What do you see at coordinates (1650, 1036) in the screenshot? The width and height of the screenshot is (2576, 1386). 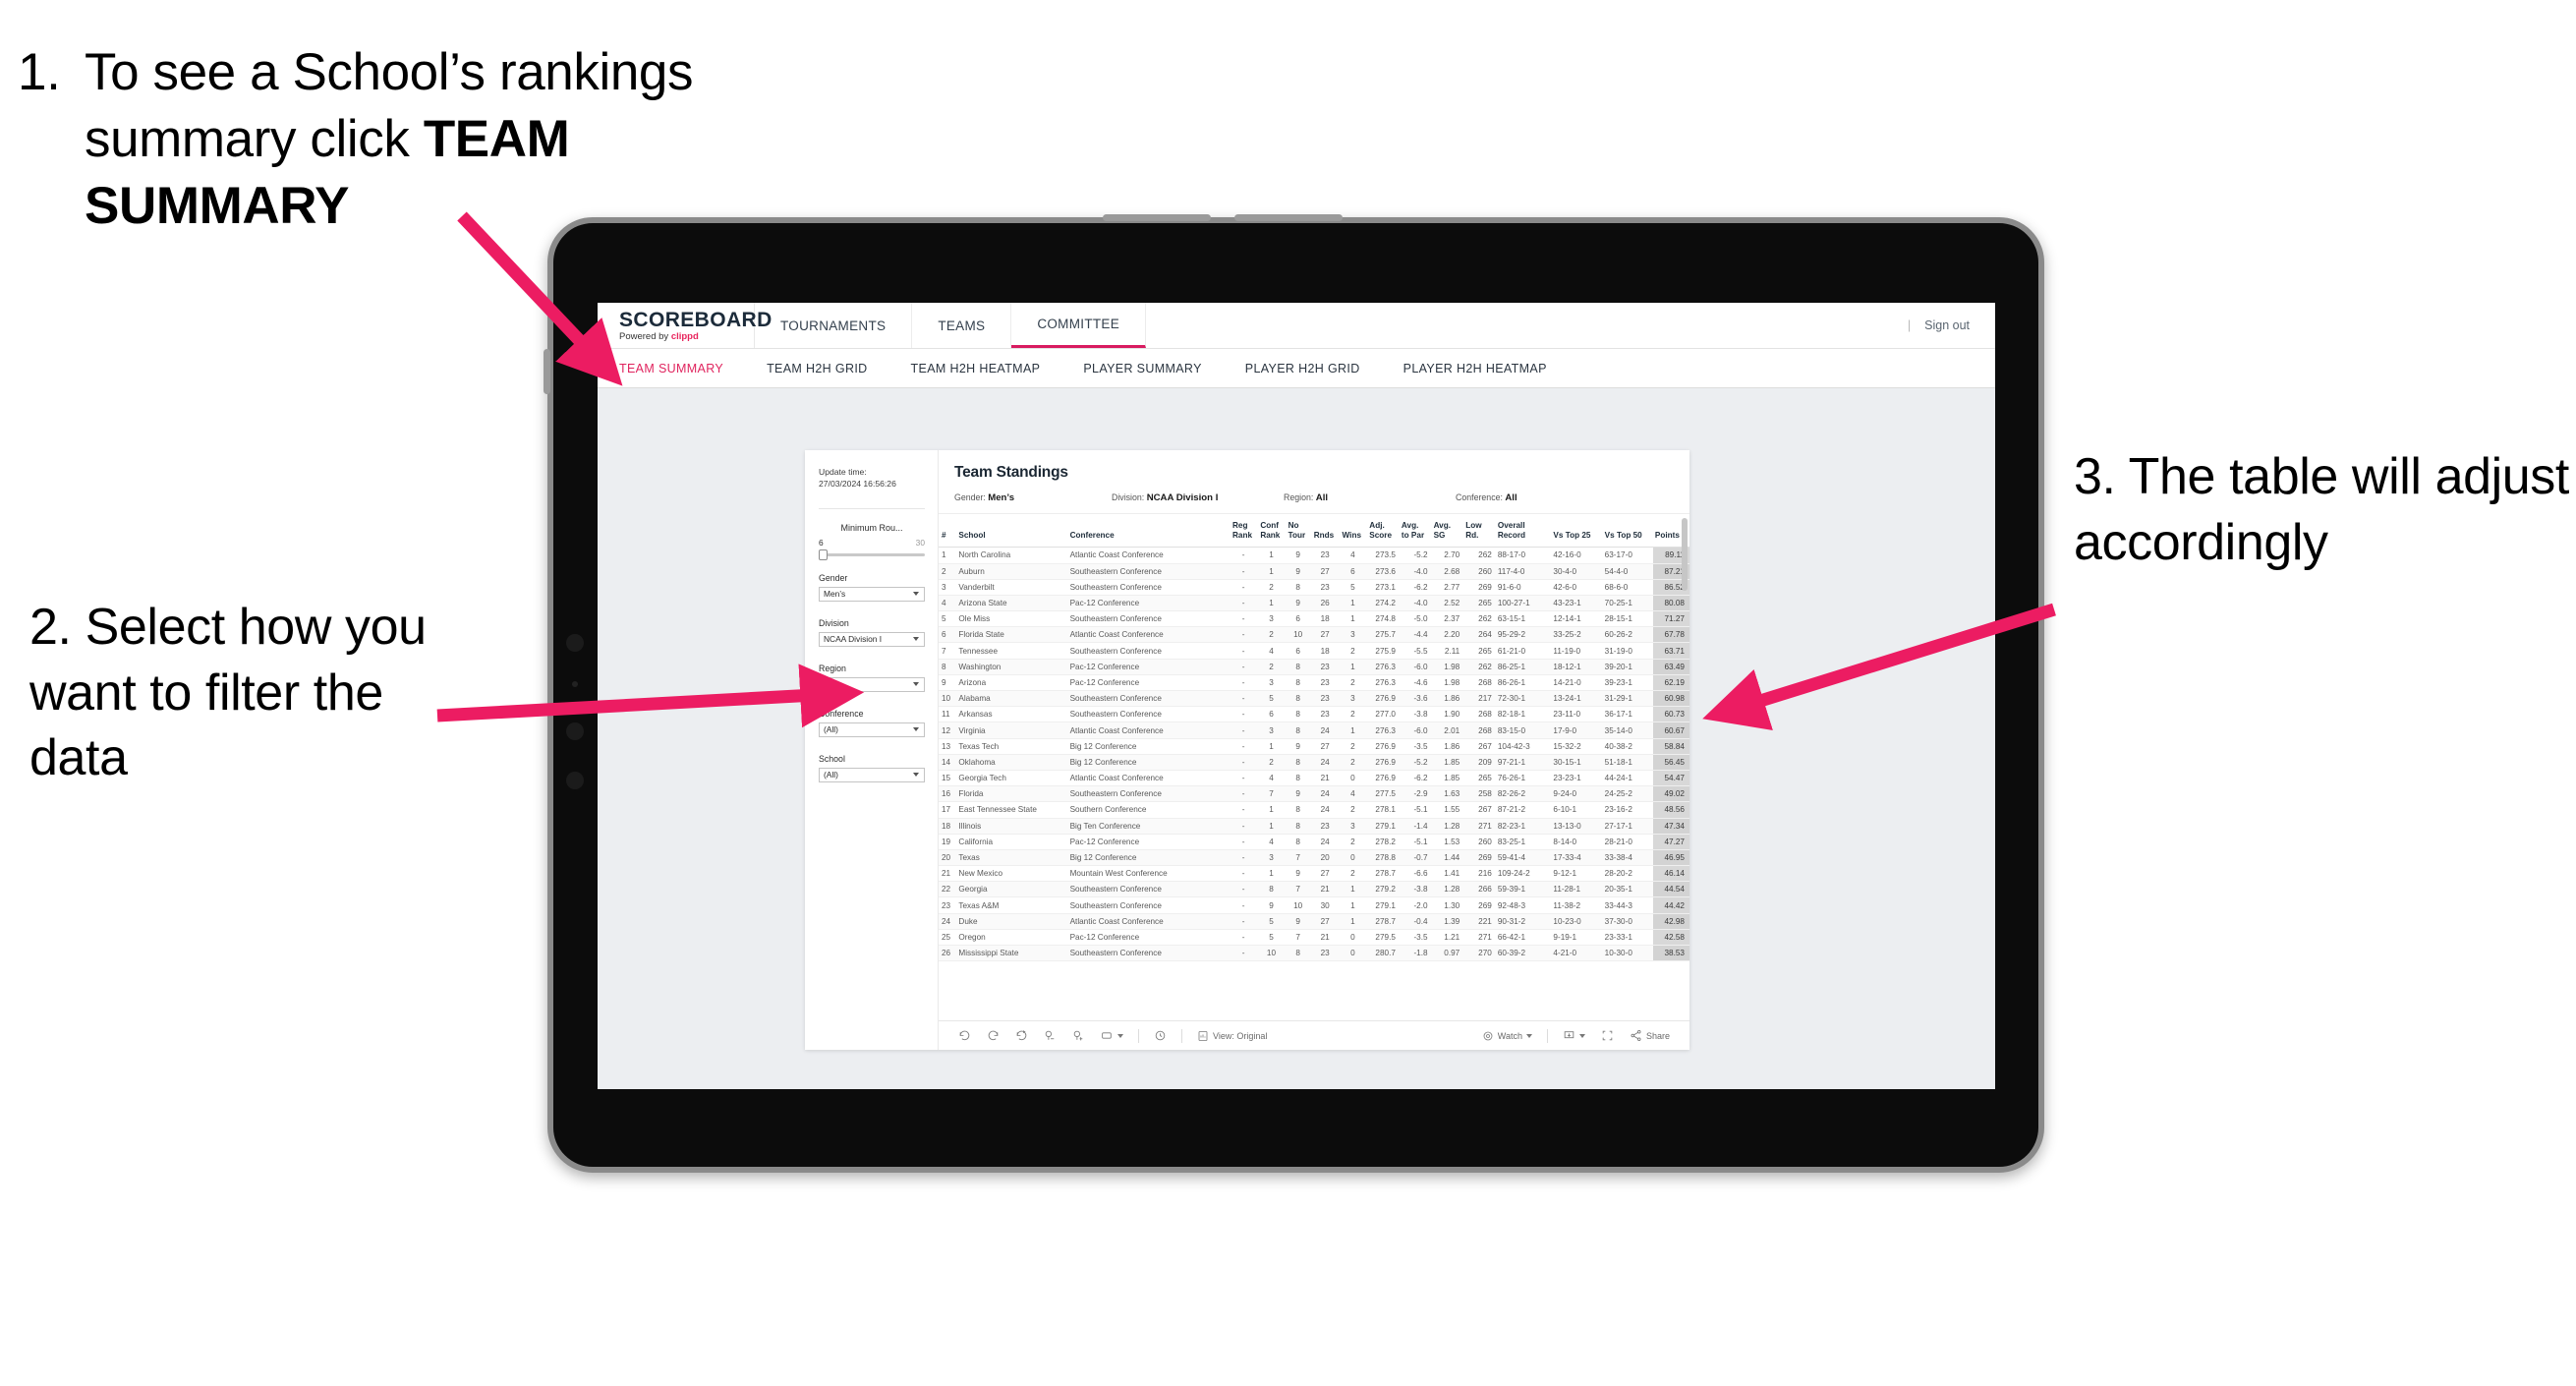 I see `share-button: Share` at bounding box center [1650, 1036].